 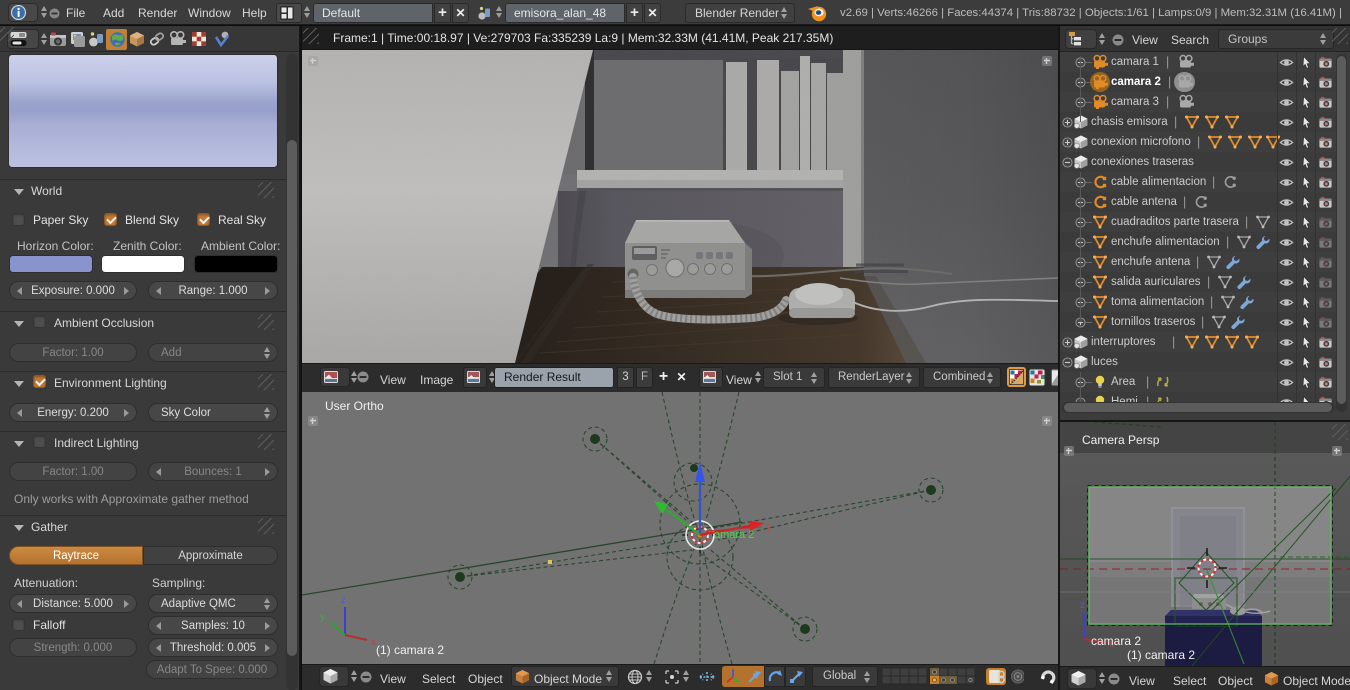 I want to click on svg-text: User Ortho, so click(x=354, y=406).